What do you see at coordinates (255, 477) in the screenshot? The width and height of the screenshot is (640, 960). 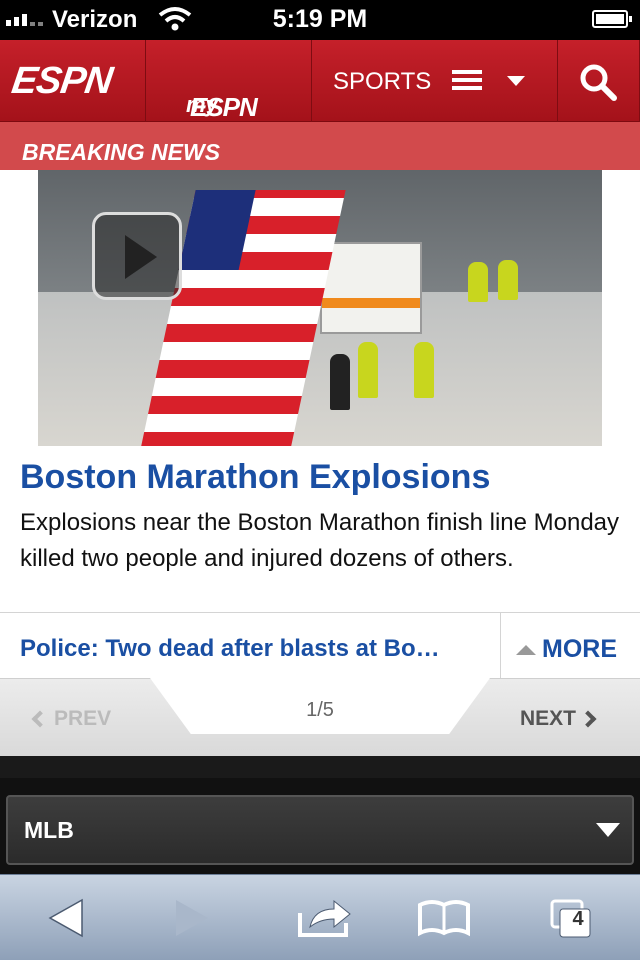 I see `story-headline: Boston Marathon Explosions` at bounding box center [255, 477].